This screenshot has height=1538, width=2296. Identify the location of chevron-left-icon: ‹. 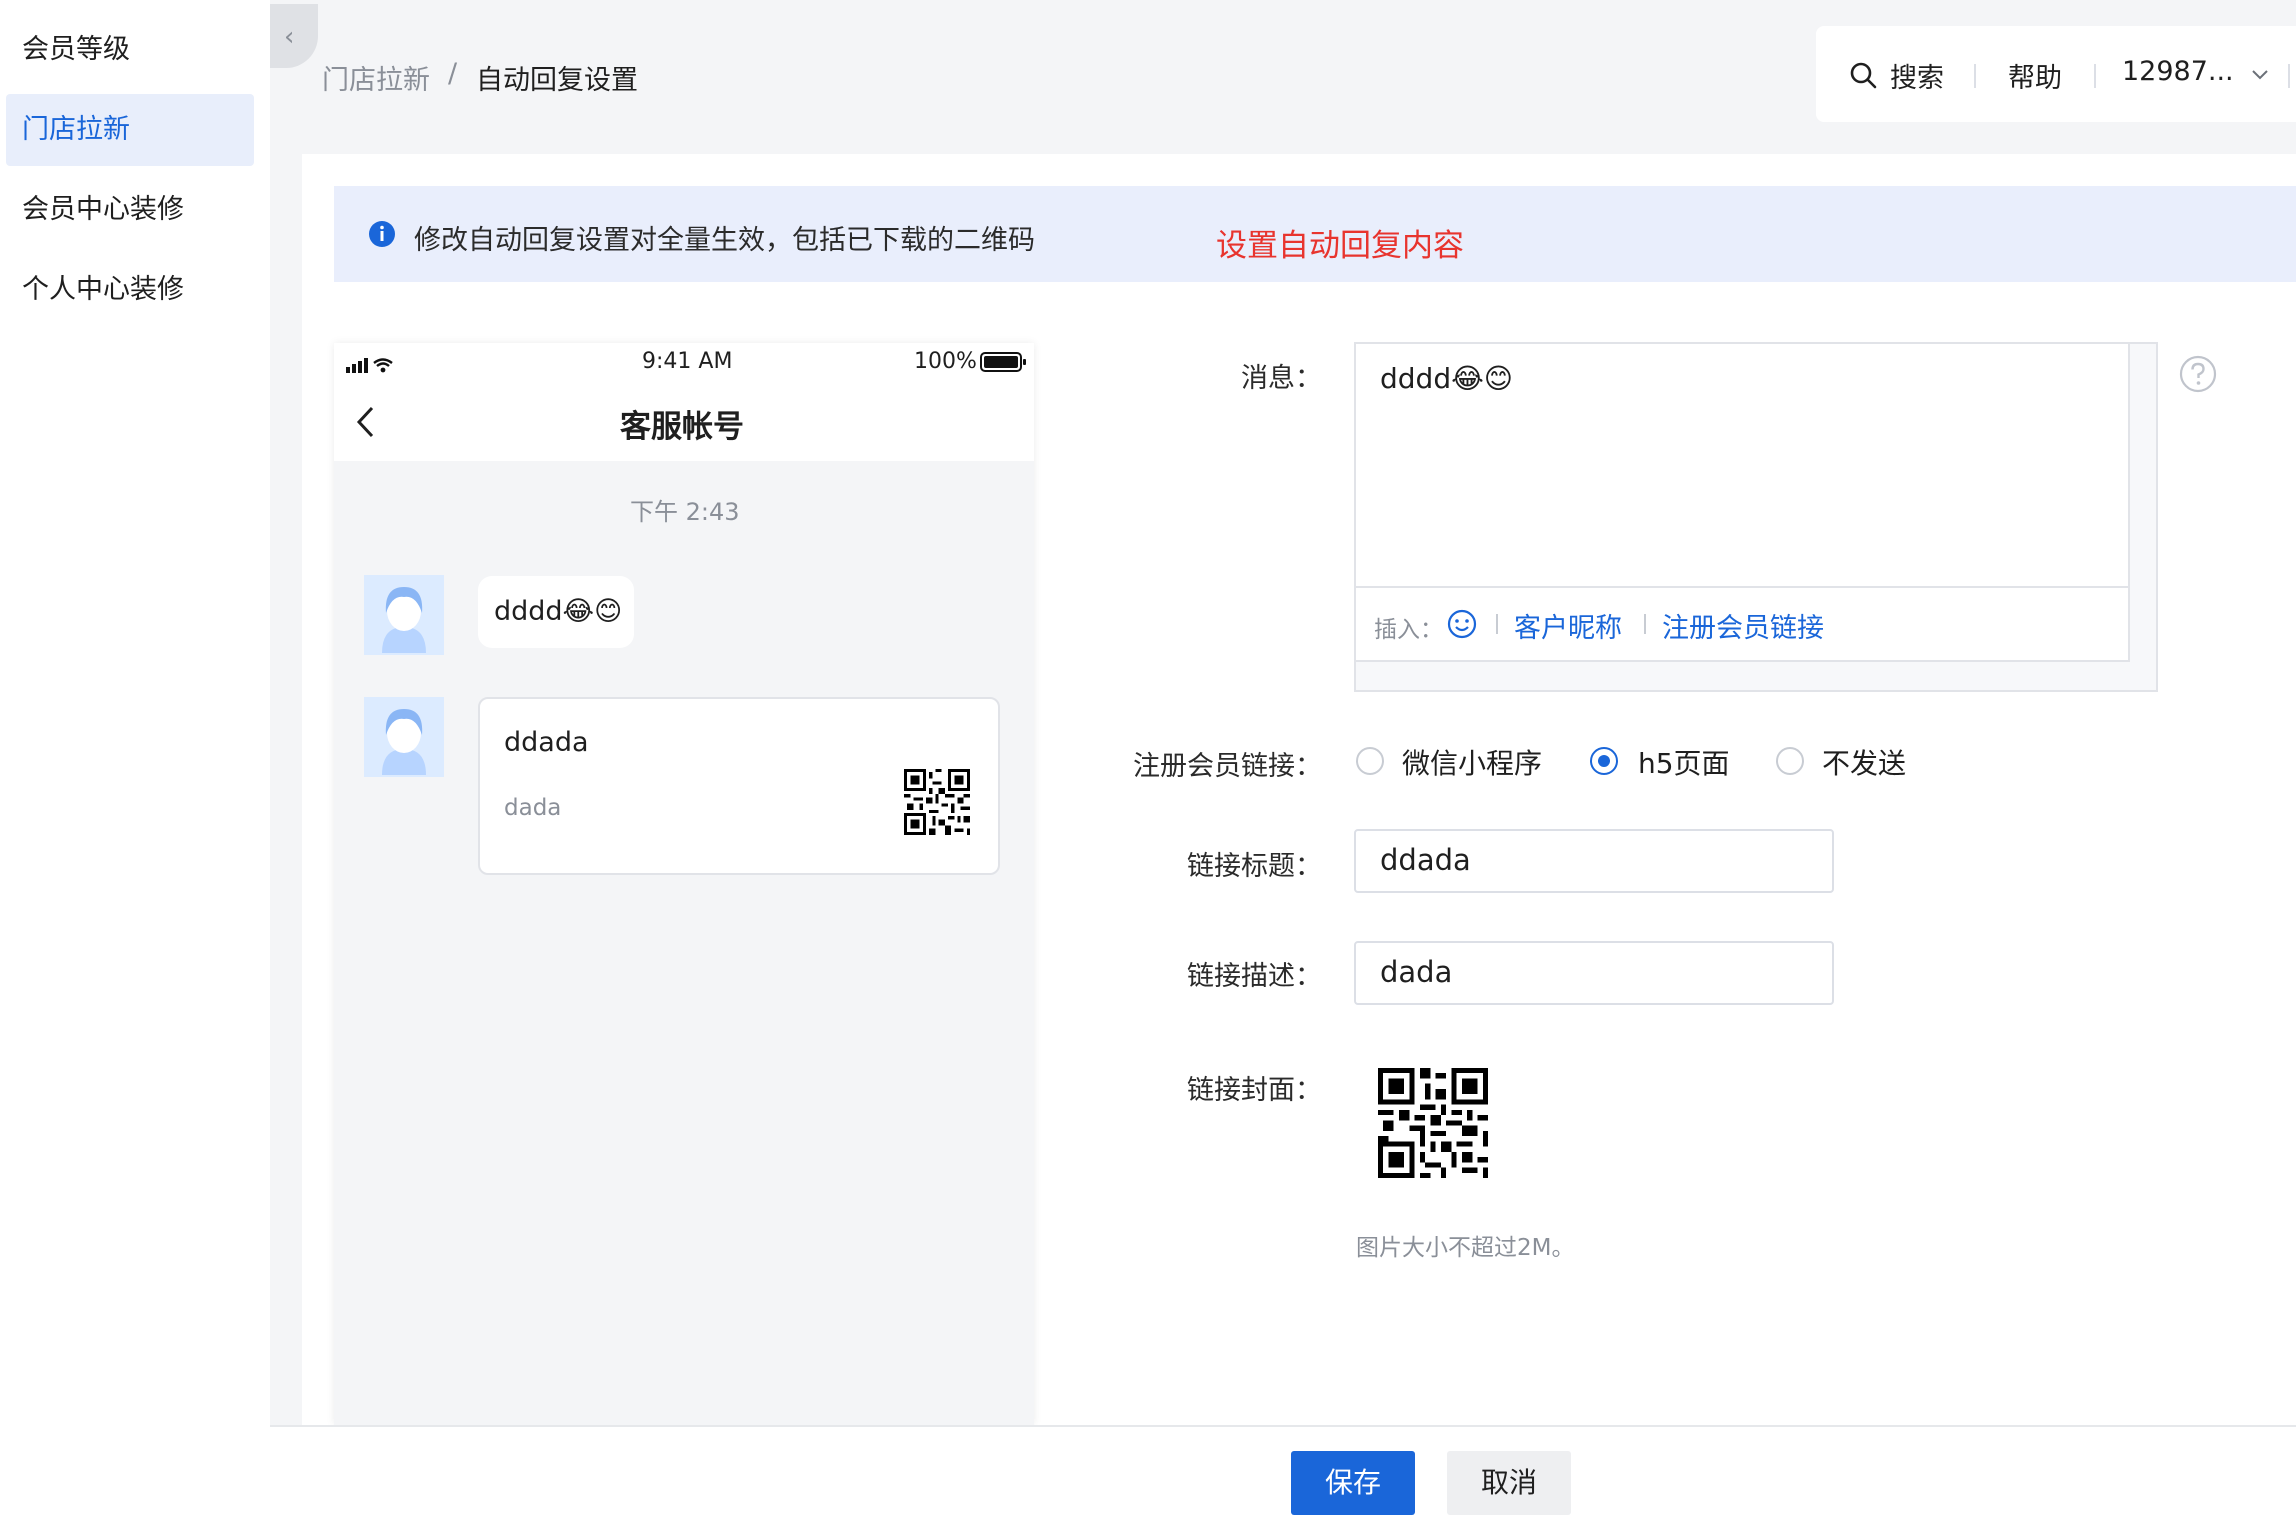
(289, 37).